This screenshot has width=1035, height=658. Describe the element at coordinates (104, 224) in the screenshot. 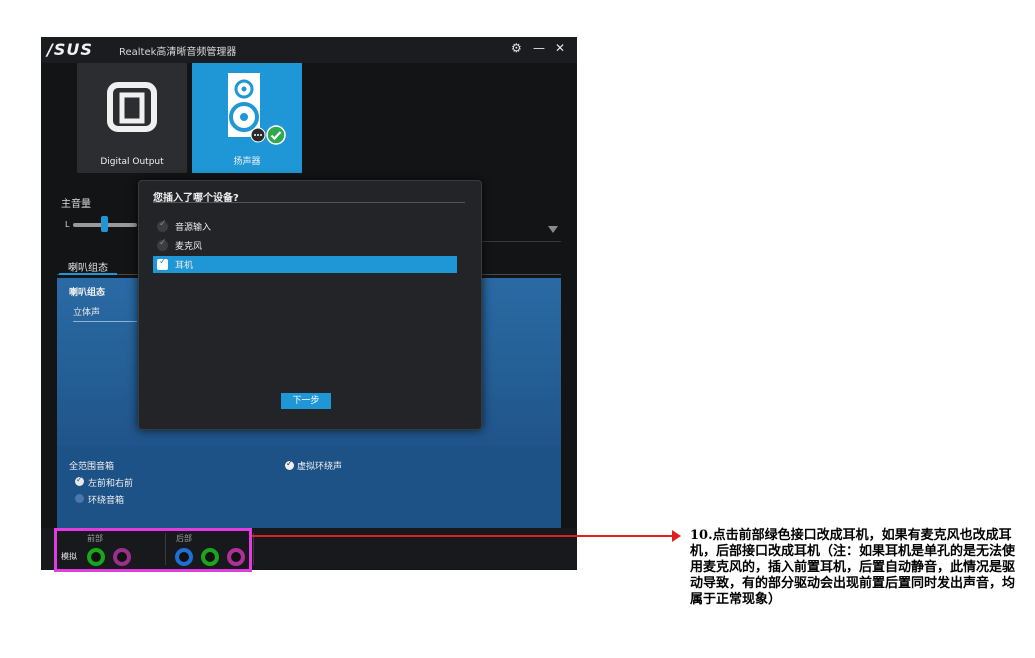

I see `main-volume-slider-handle` at that location.